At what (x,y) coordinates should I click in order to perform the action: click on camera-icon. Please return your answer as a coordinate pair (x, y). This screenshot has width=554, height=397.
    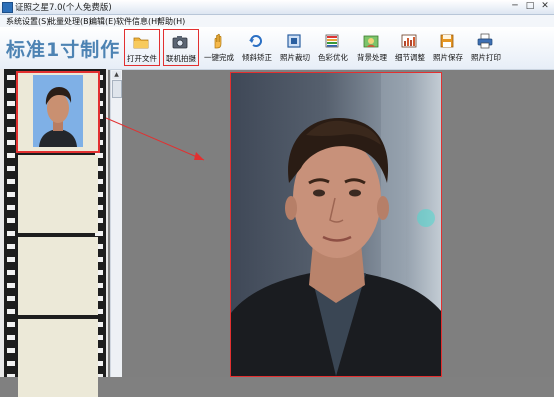
    Looking at the image, I should click on (180, 42).